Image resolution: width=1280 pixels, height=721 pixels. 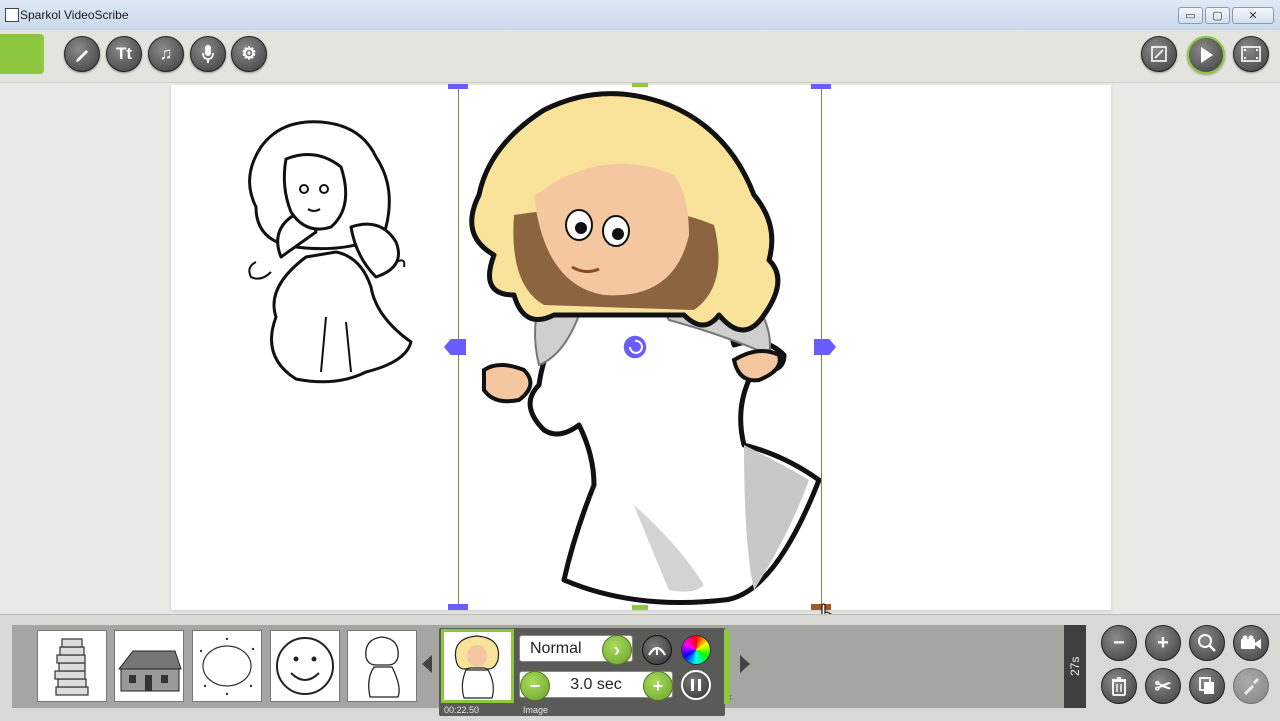 I want to click on zoom-out-icon: −, so click(x=1119, y=642).